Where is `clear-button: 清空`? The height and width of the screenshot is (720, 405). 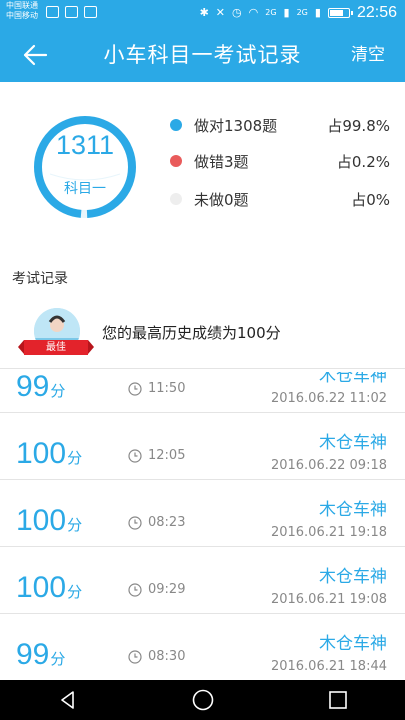
clear-button: 清空 is located at coordinates (368, 55).